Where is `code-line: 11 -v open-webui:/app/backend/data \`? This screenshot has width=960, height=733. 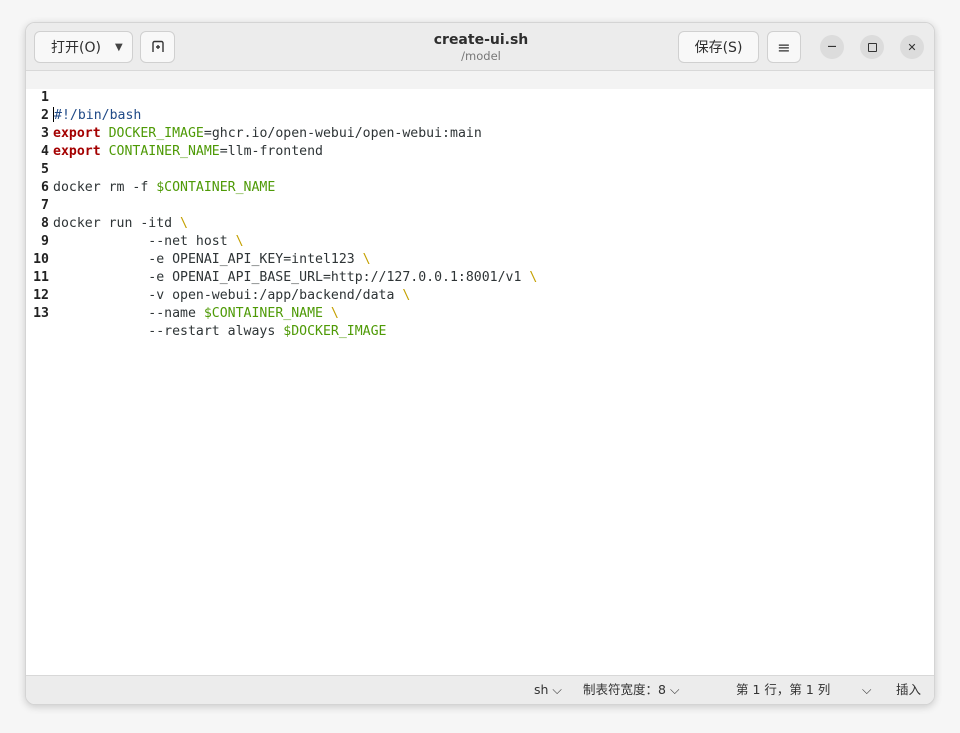 code-line: 11 -v open-webui:/app/backend/data \ is located at coordinates (480, 277).